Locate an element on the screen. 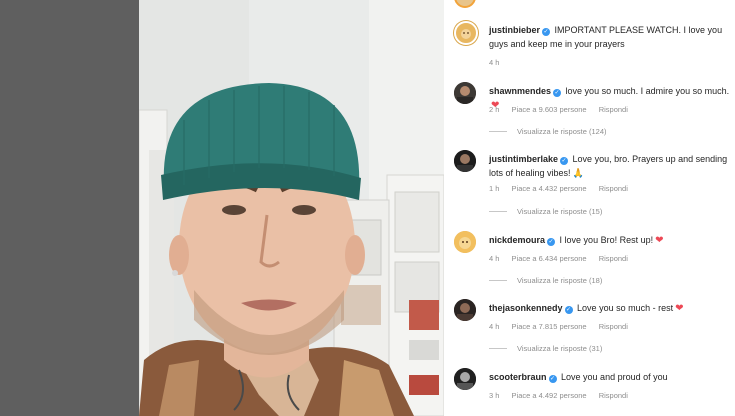 This screenshot has width=735, height=416. comment-likes: Piace a 4.432 persone is located at coordinates (549, 188).